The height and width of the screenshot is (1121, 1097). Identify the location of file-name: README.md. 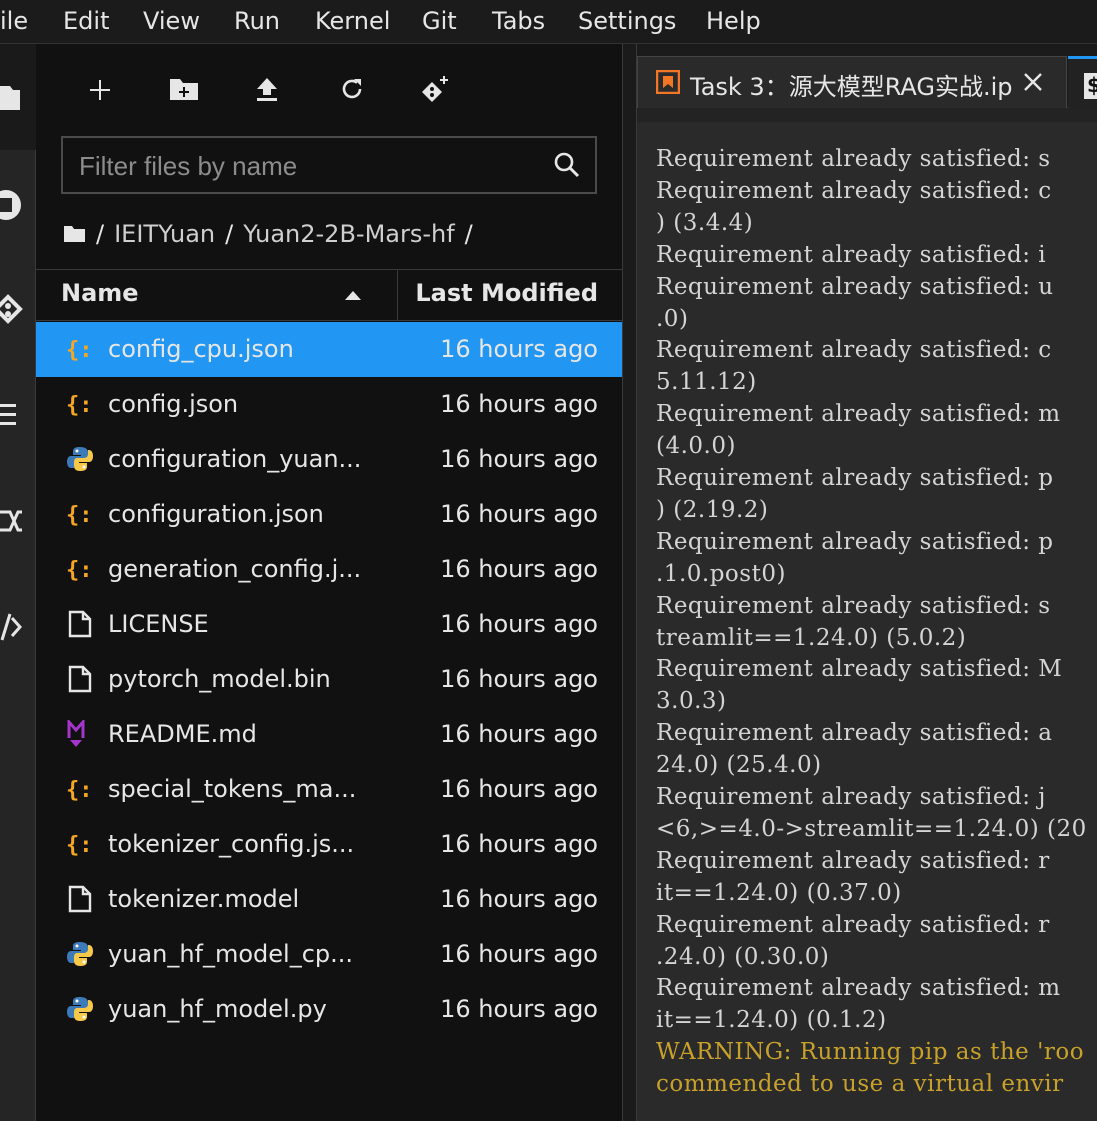
(182, 734).